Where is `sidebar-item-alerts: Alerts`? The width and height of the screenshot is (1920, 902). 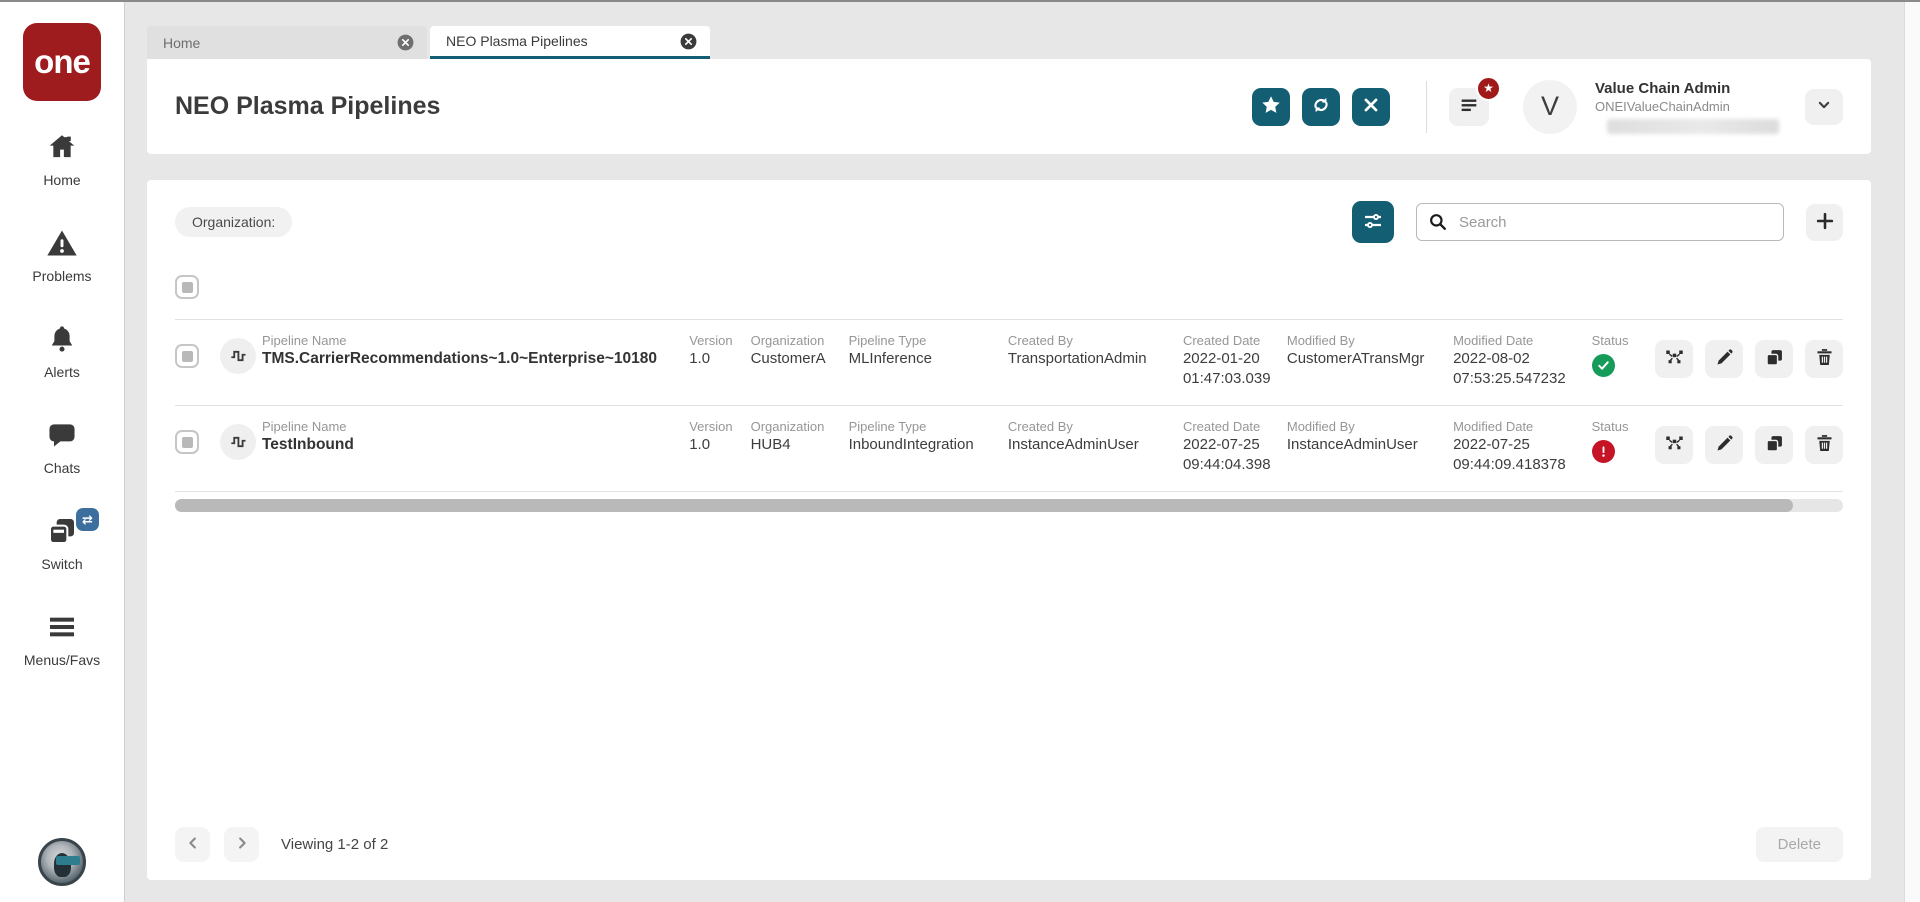 sidebar-item-alerts: Alerts is located at coordinates (62, 351).